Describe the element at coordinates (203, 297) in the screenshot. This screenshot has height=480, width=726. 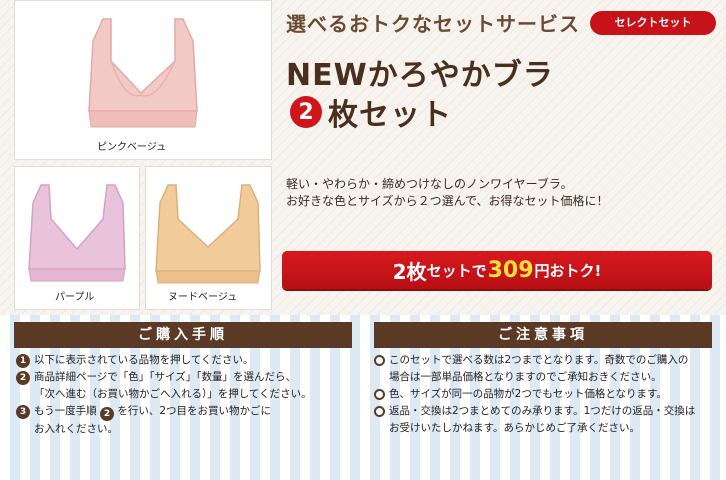
I see `product-caption: ヌードベージュ` at that location.